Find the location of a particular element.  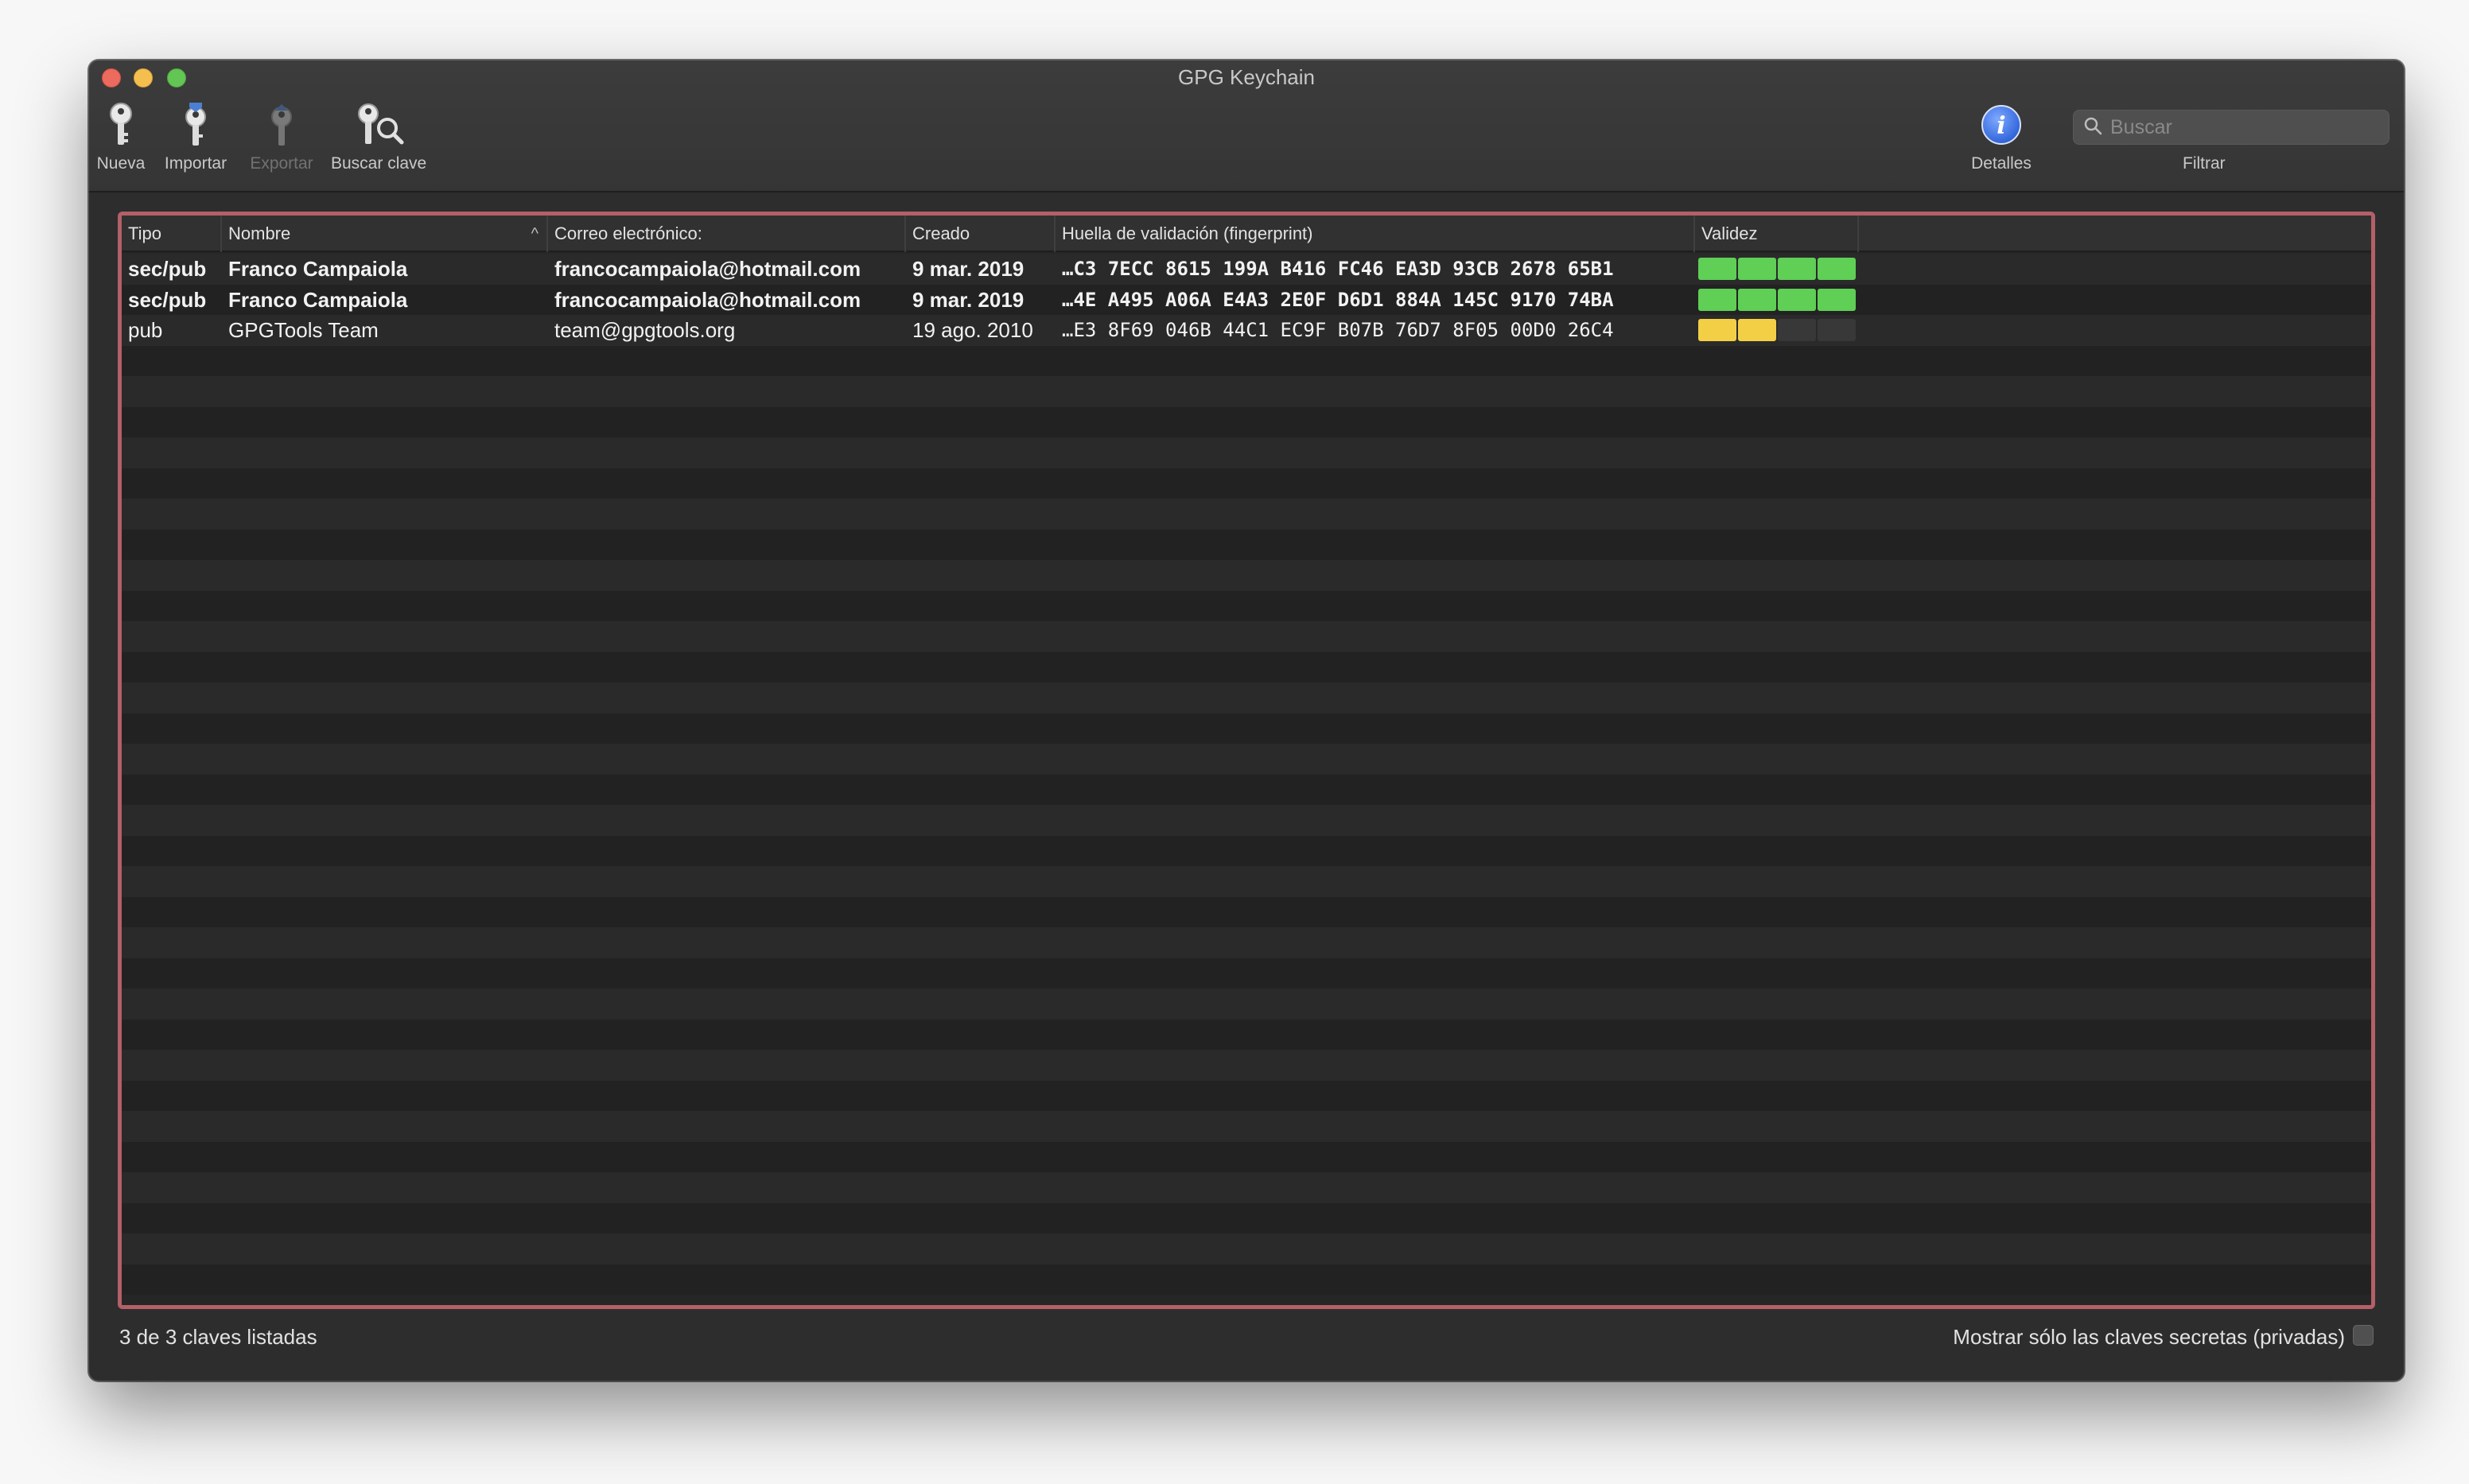

import-key-icon is located at coordinates (195, 125).